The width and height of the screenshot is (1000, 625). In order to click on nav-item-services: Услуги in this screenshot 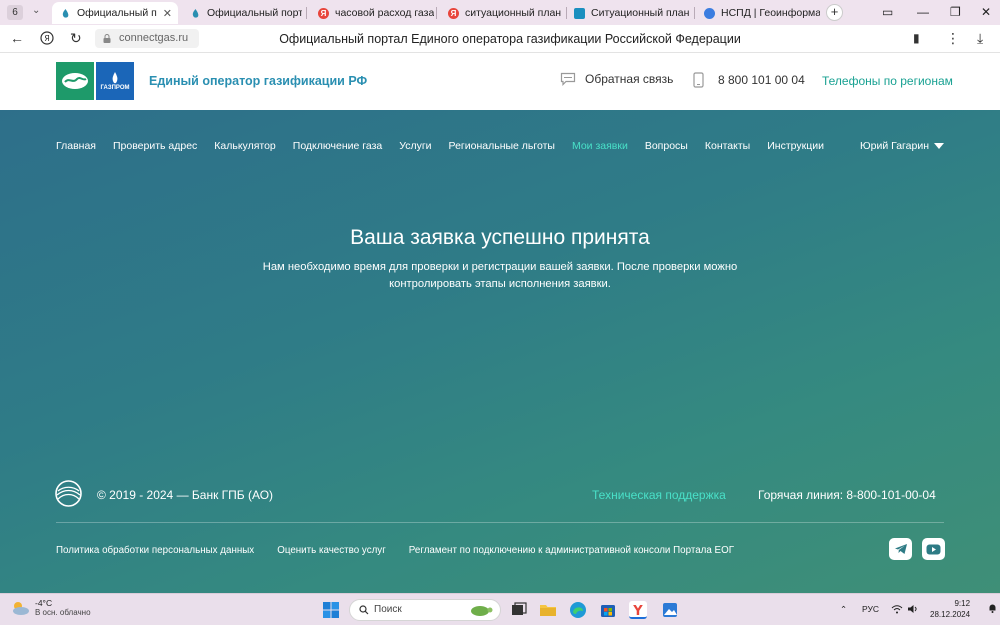, I will do `click(415, 146)`.